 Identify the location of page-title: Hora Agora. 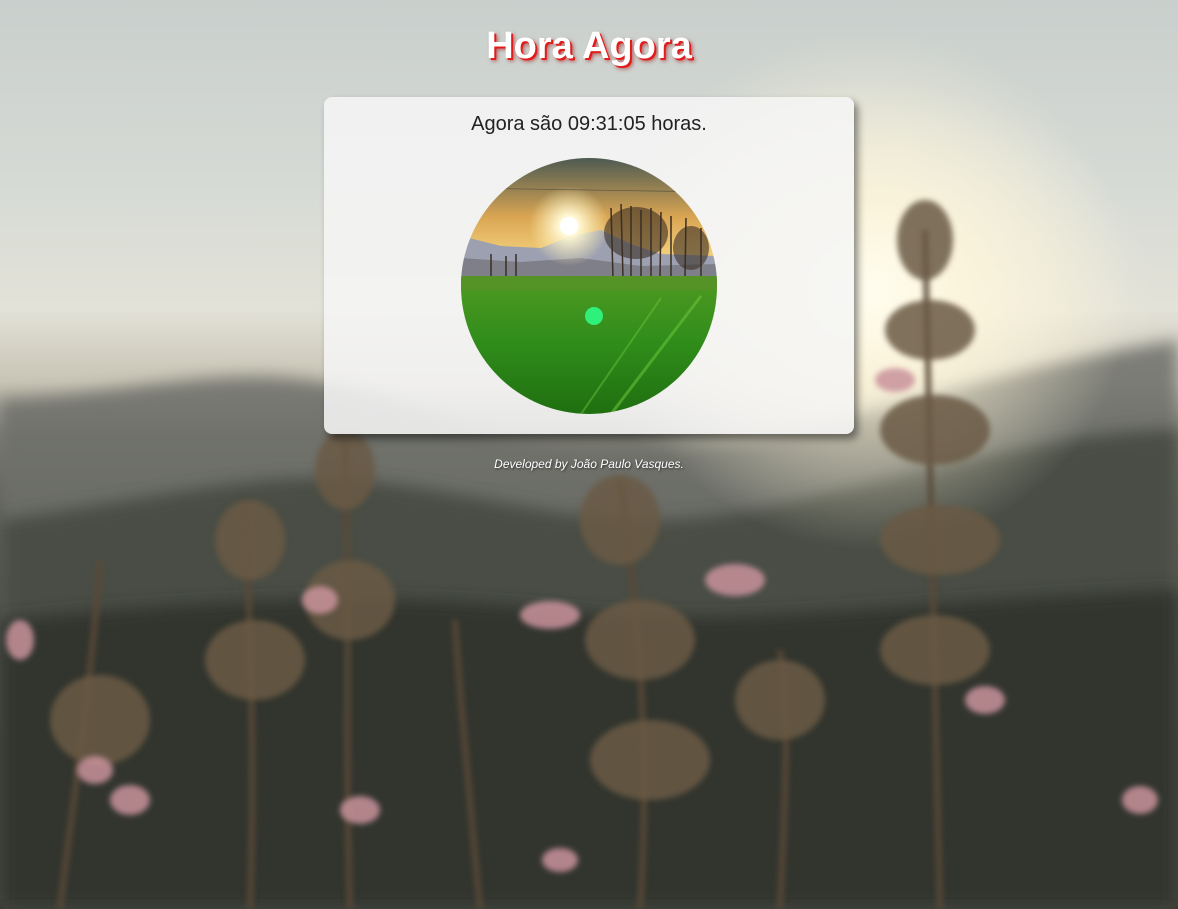
(589, 46).